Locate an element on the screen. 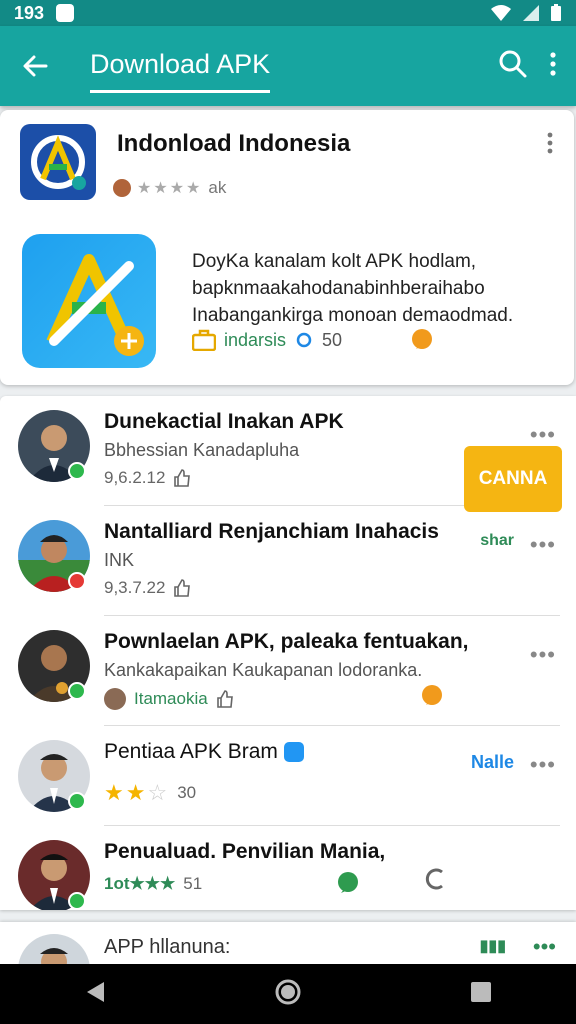  search-button is located at coordinates (513, 66).